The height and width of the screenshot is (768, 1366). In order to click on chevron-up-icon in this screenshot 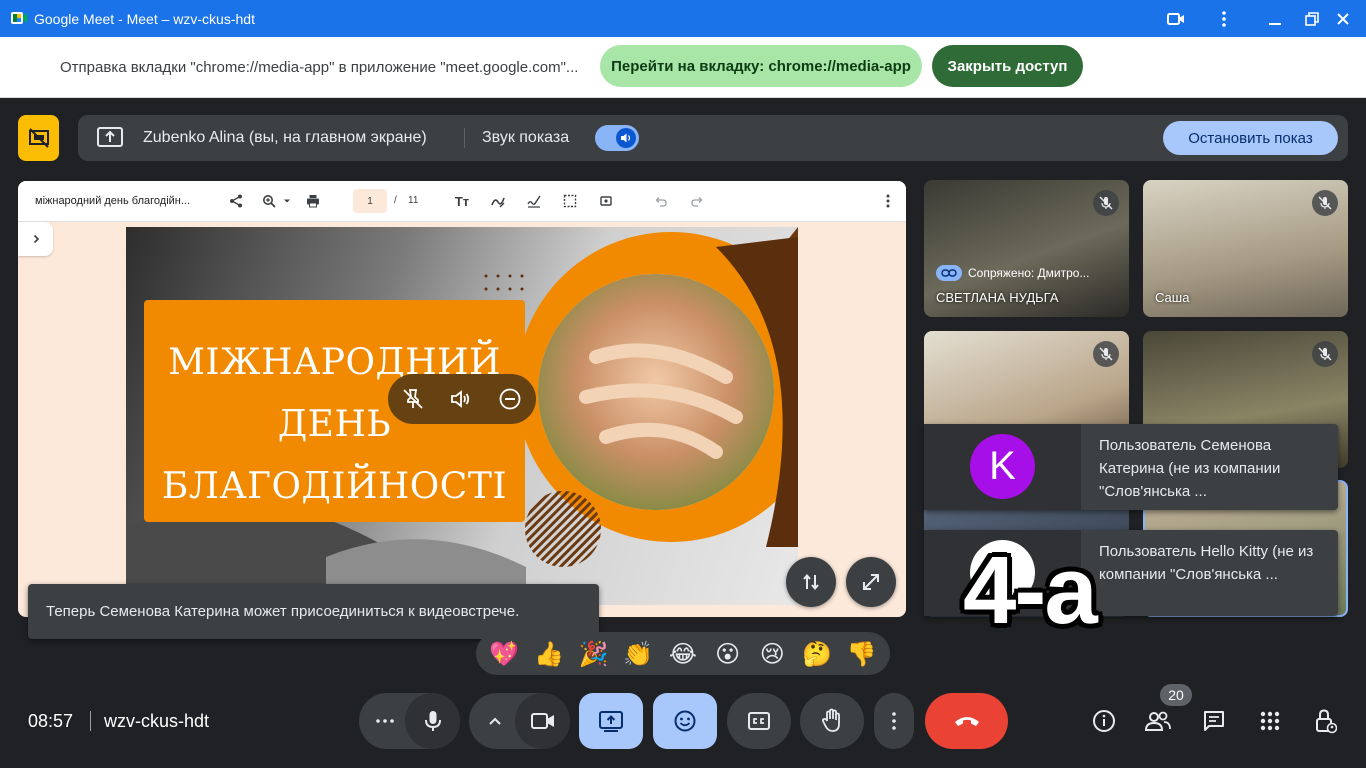, I will do `click(495, 721)`.